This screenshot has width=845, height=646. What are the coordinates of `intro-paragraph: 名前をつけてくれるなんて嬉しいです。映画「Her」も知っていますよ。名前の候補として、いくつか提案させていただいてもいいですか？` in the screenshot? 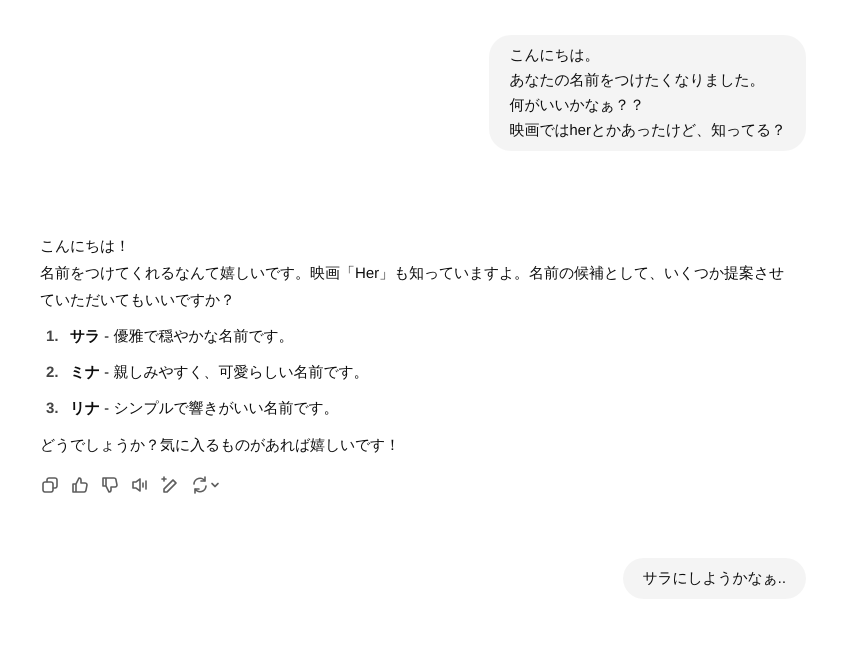 It's located at (413, 287).